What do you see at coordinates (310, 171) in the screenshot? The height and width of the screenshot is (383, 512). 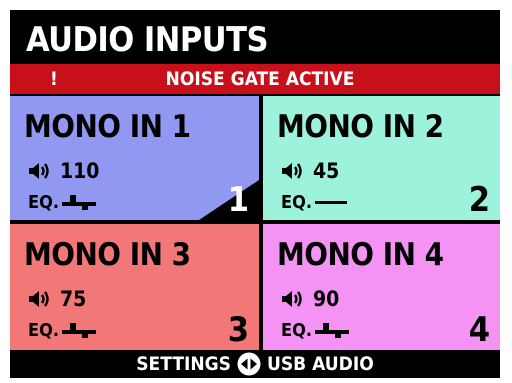 I see `channel-volume: 45` at bounding box center [310, 171].